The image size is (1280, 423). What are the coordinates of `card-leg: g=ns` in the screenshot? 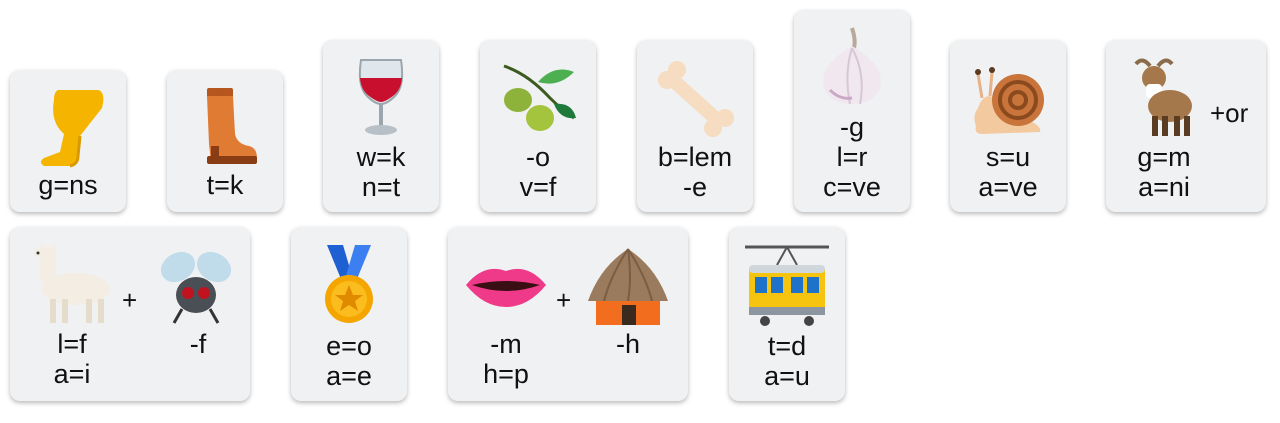 It's located at (68, 141).